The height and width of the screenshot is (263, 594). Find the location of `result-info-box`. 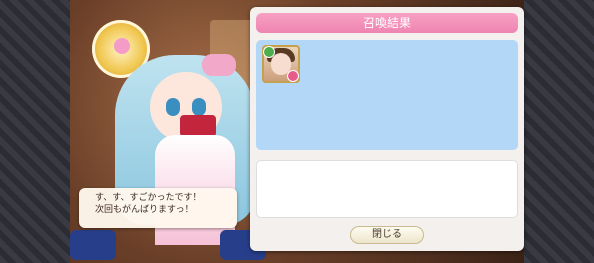

result-info-box is located at coordinates (387, 189).